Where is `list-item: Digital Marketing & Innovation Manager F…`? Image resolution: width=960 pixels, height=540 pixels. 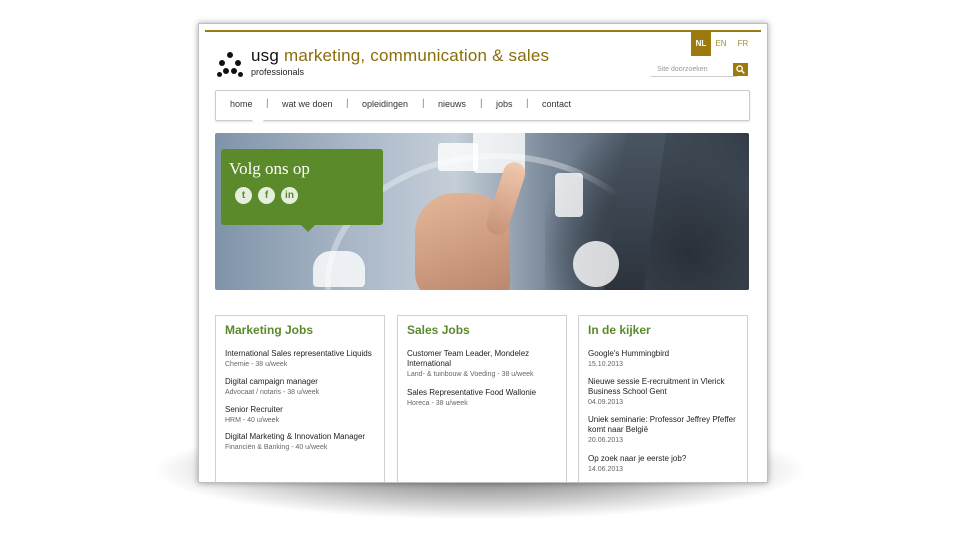 list-item: Digital Marketing & Innovation Manager F… is located at coordinates (301, 442).